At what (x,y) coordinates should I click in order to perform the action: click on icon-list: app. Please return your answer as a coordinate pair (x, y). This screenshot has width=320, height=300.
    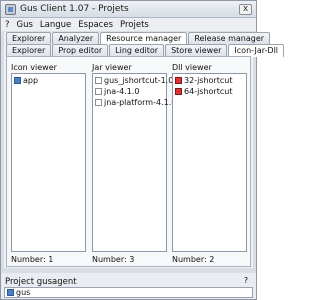
    Looking at the image, I should click on (48, 162).